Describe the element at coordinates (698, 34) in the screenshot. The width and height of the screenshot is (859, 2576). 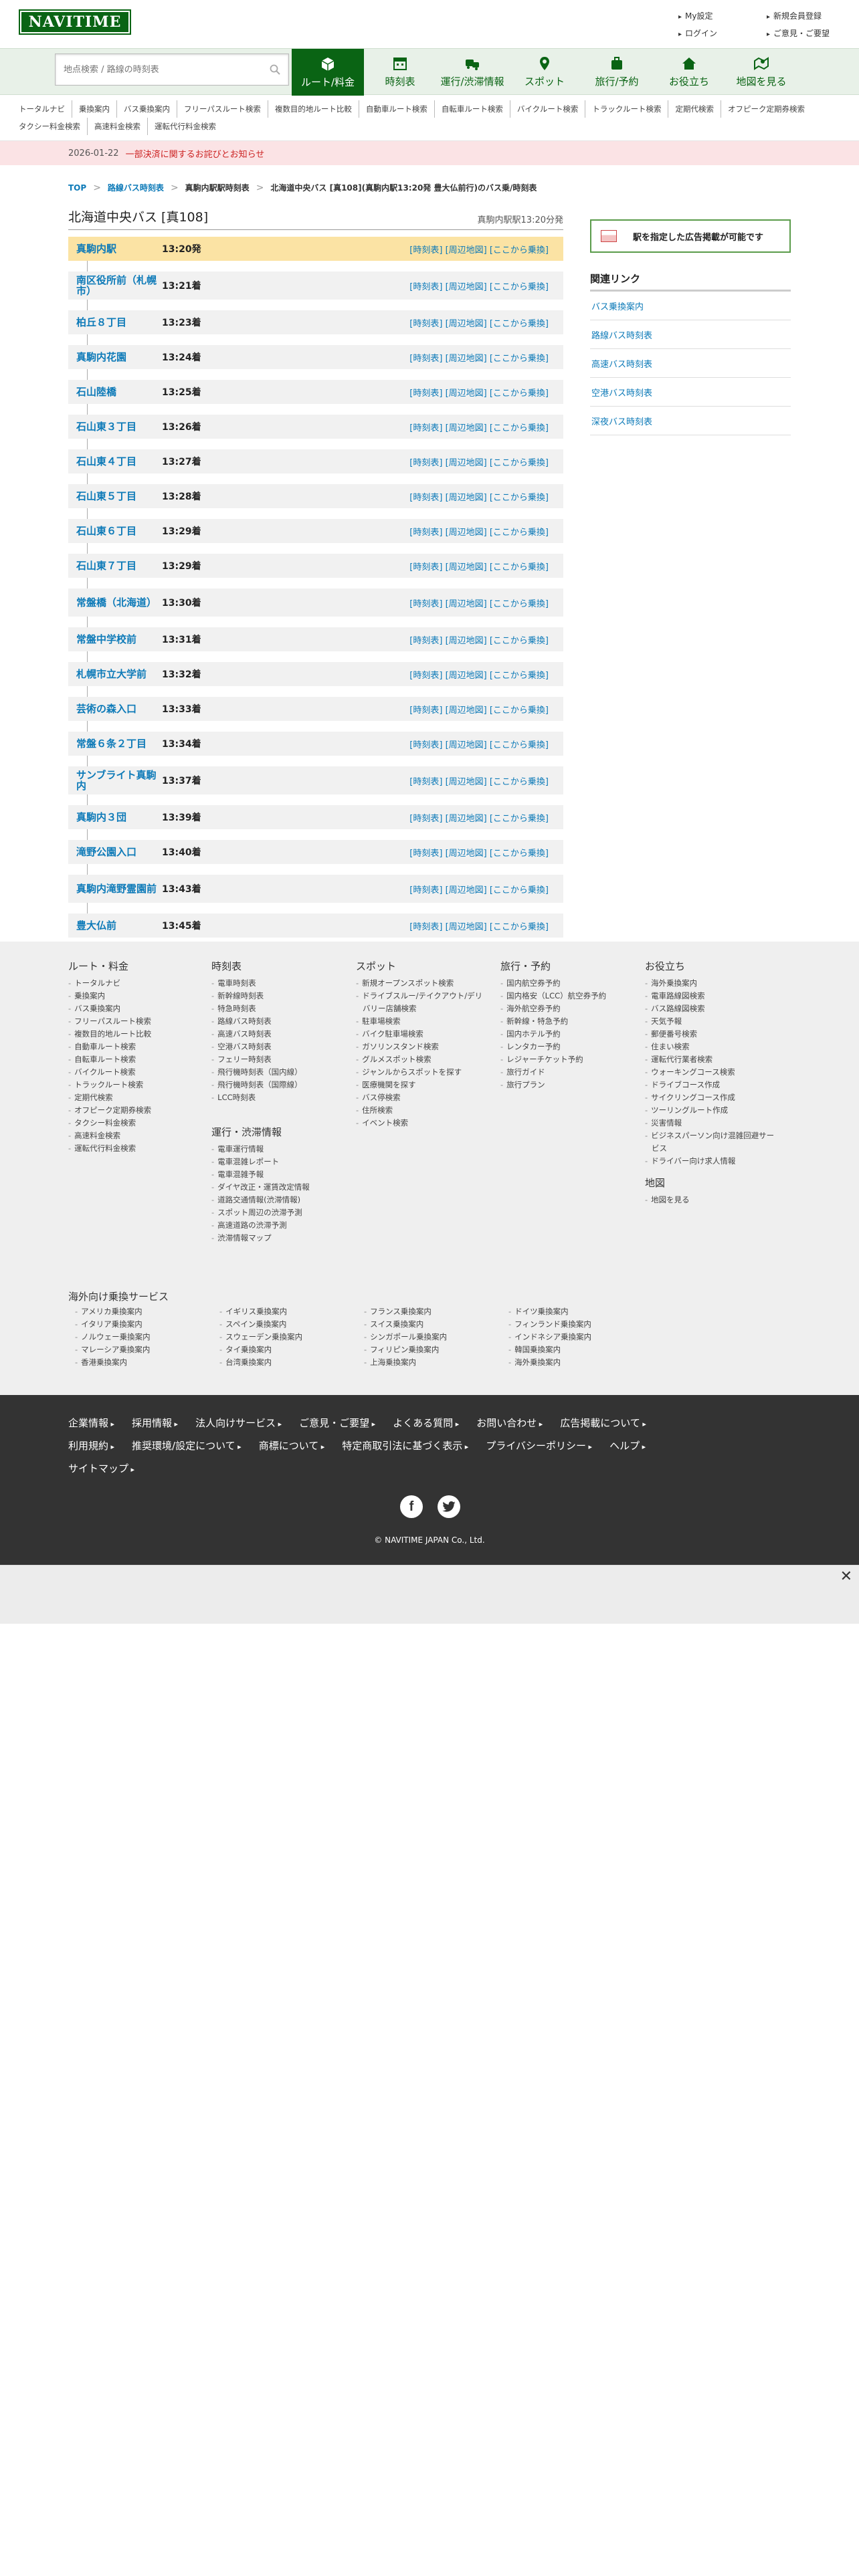
I see `login-link: ログイン` at that location.